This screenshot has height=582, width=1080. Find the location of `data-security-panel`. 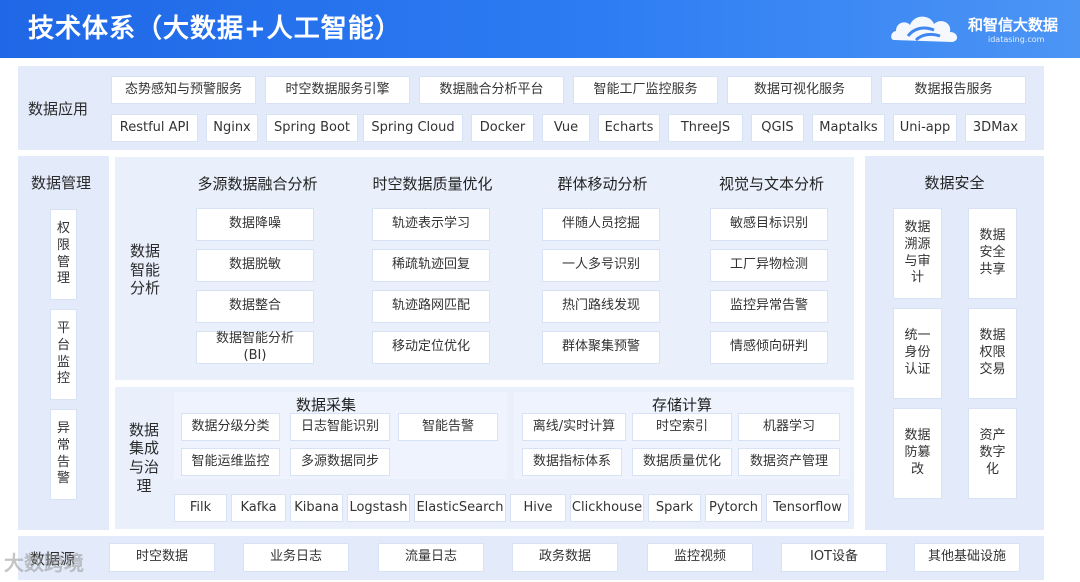

data-security-panel is located at coordinates (954, 343).